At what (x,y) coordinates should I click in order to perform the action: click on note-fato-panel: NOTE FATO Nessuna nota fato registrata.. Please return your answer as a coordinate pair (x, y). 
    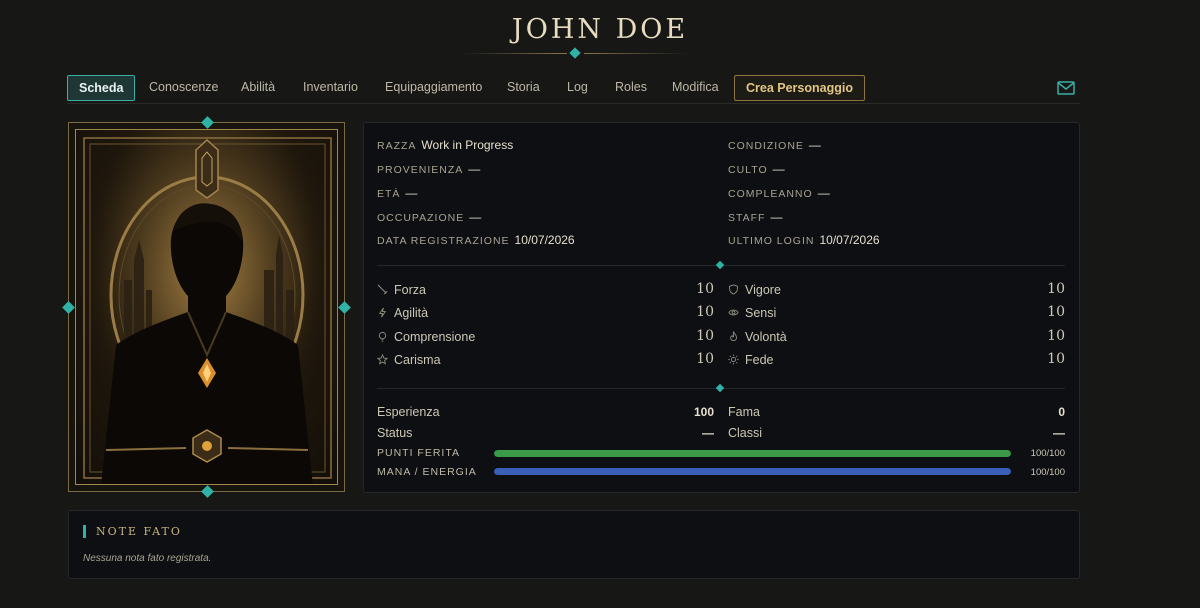
    Looking at the image, I should click on (574, 544).